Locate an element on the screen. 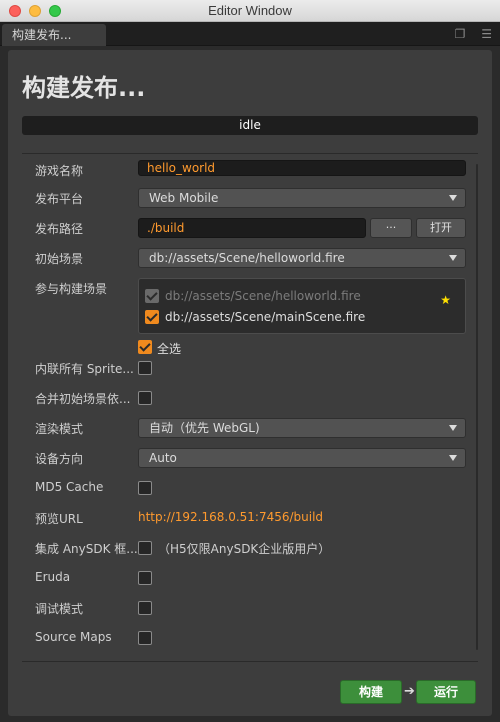 Image resolution: width=500 pixels, height=722 pixels. select-all-checkbox is located at coordinates (145, 347).